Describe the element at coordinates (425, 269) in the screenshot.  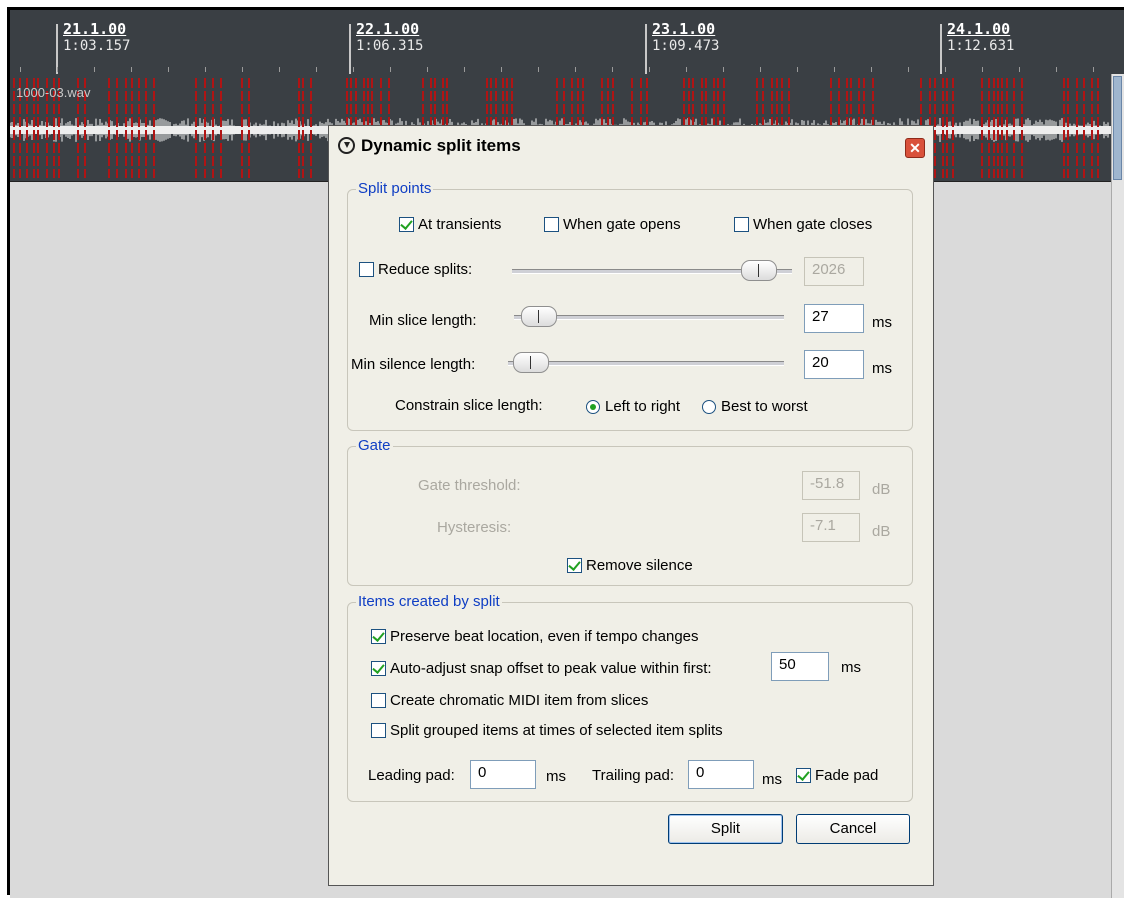
I see `checkbox-label: Reduce splits:` at that location.